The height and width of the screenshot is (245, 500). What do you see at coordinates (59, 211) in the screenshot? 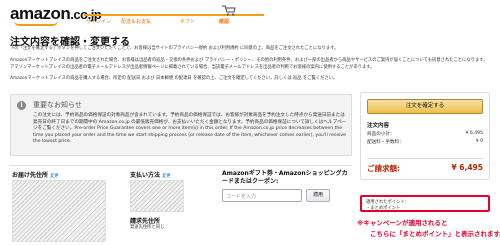
I see `shipping-address-redacted` at bounding box center [59, 211].